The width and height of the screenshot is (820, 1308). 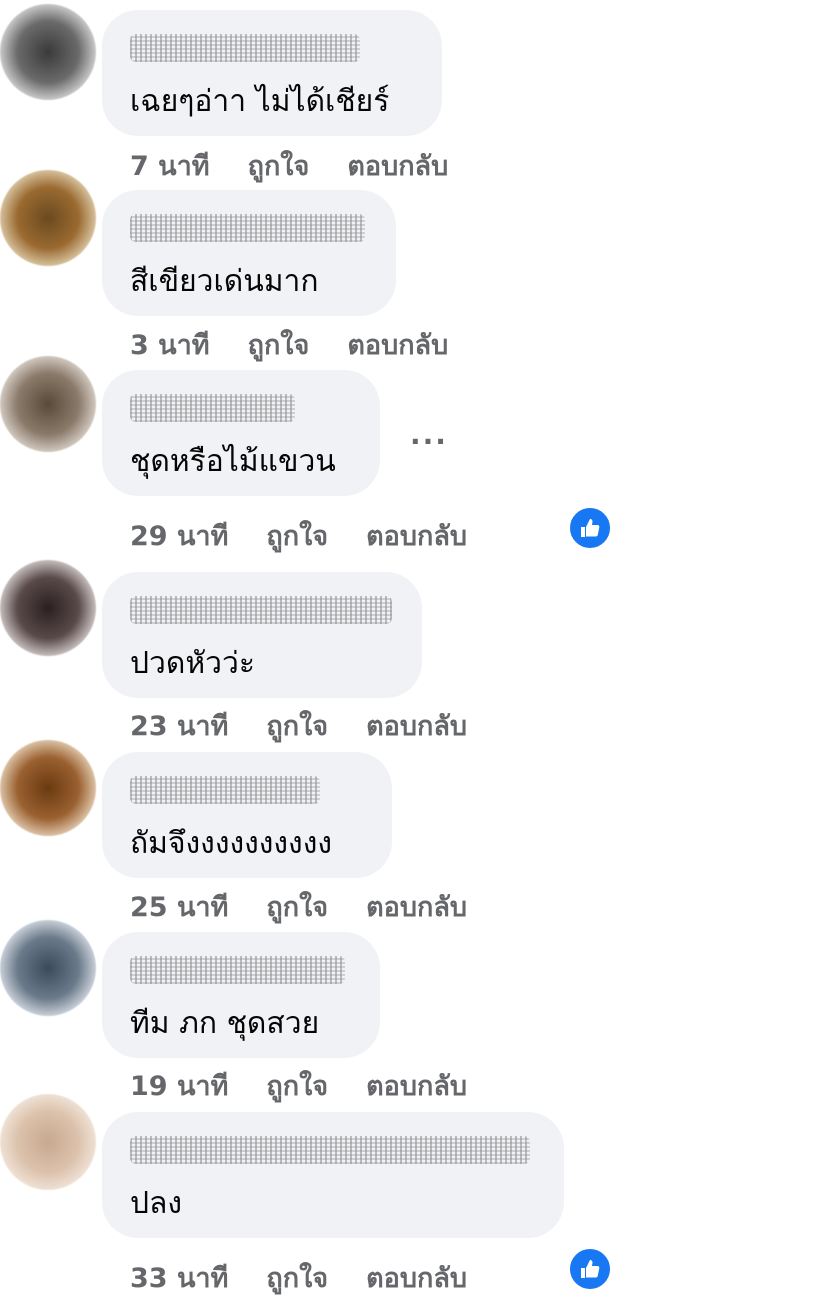 What do you see at coordinates (225, 1023) in the screenshot?
I see `comment-text: ทีม ภก ชุดสวย` at bounding box center [225, 1023].